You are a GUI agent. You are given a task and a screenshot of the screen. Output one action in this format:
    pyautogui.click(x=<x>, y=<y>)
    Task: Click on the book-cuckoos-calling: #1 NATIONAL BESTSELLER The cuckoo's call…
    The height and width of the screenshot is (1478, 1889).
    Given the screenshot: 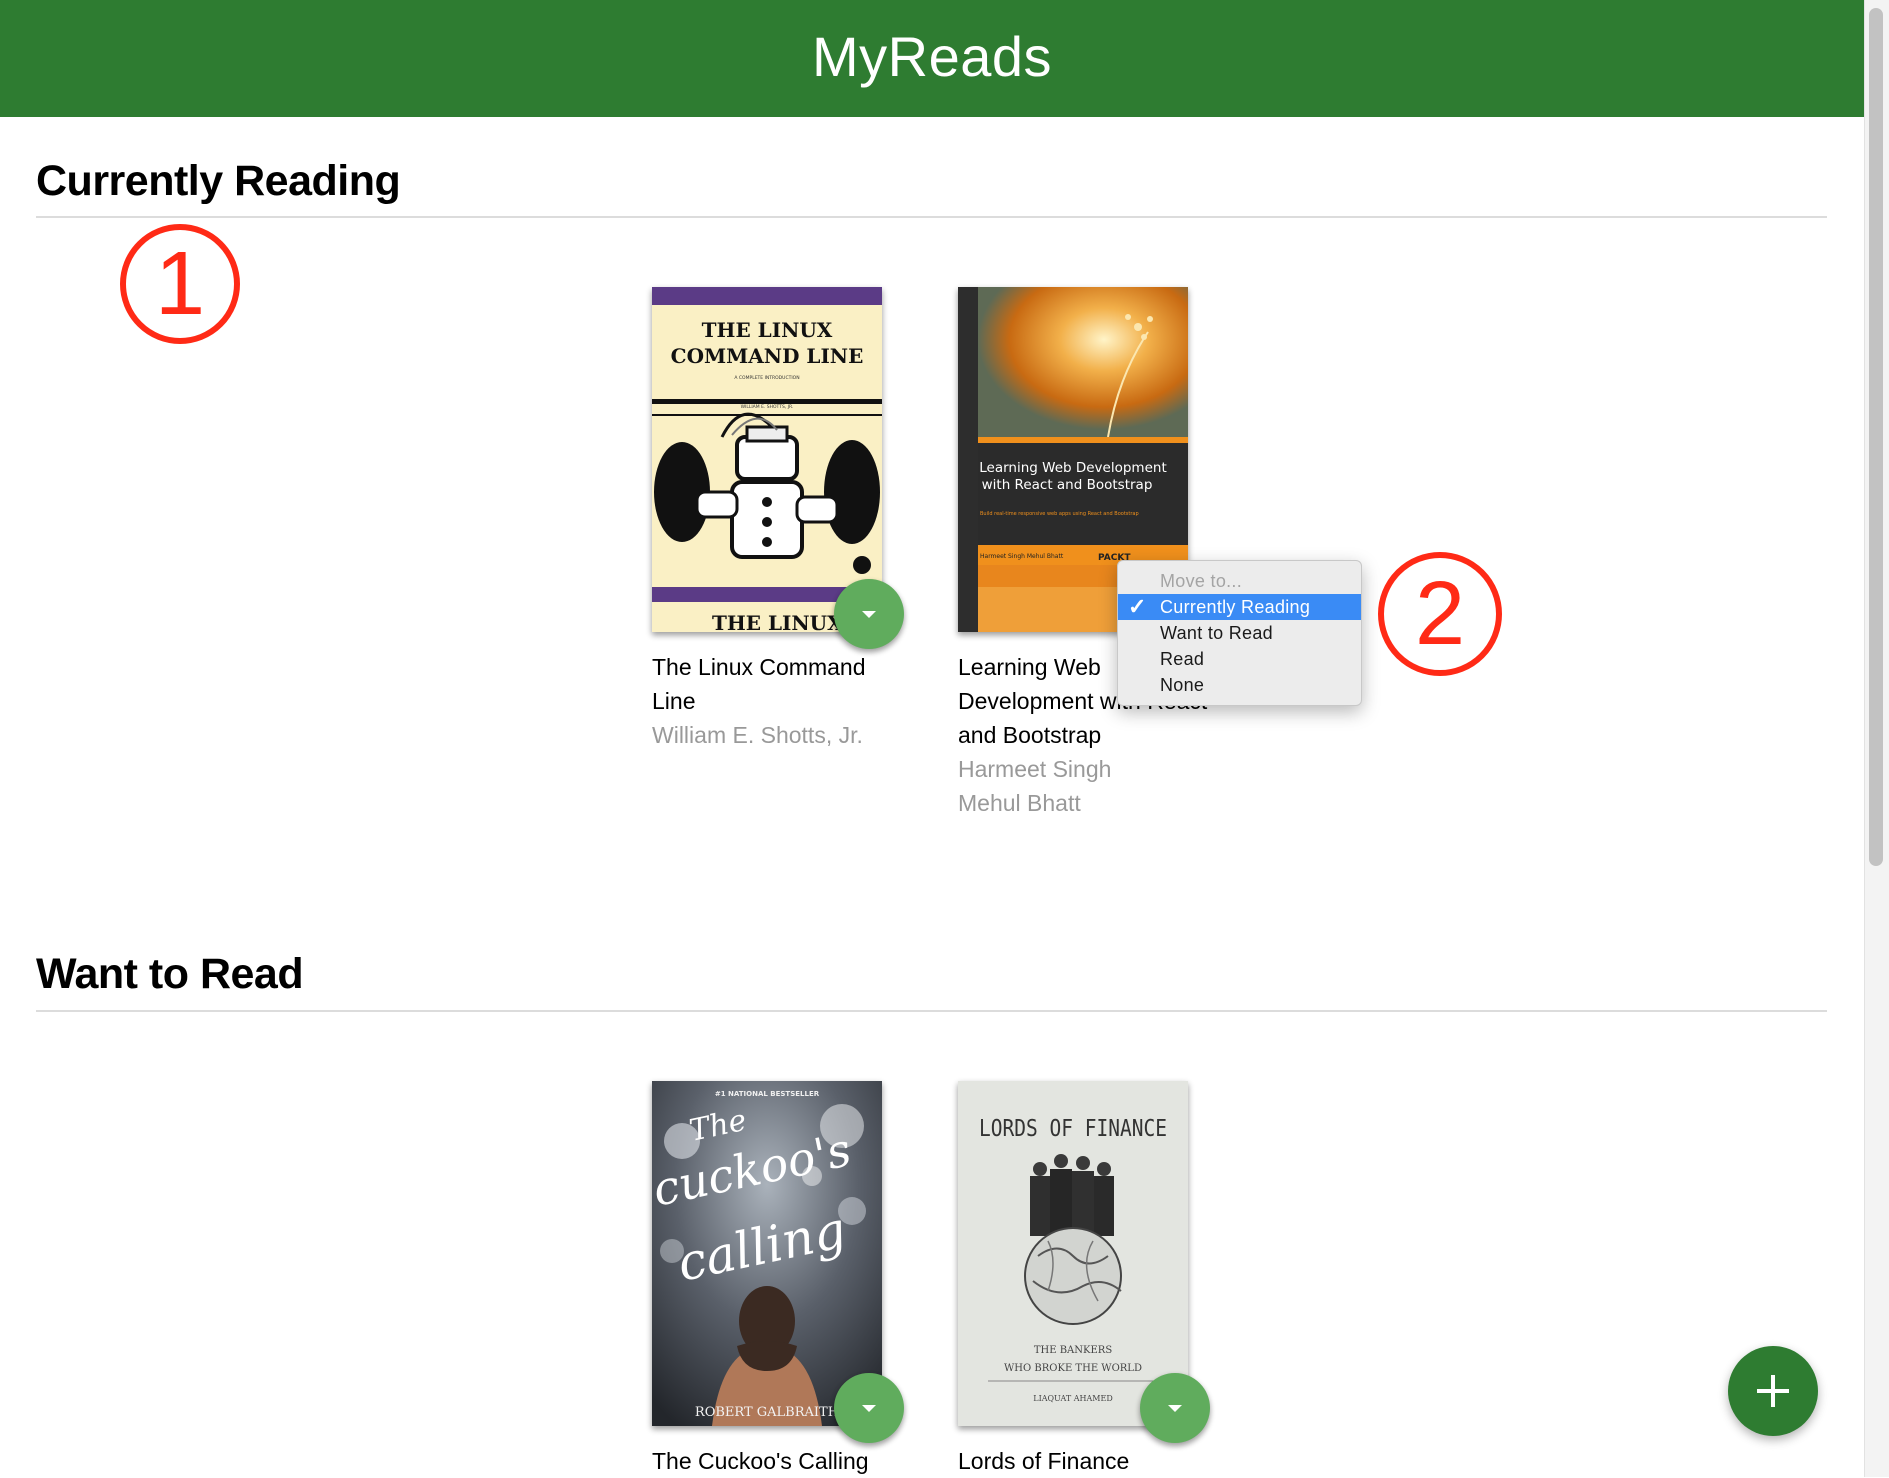 What is the action you would take?
    pyautogui.click(x=782, y=1279)
    